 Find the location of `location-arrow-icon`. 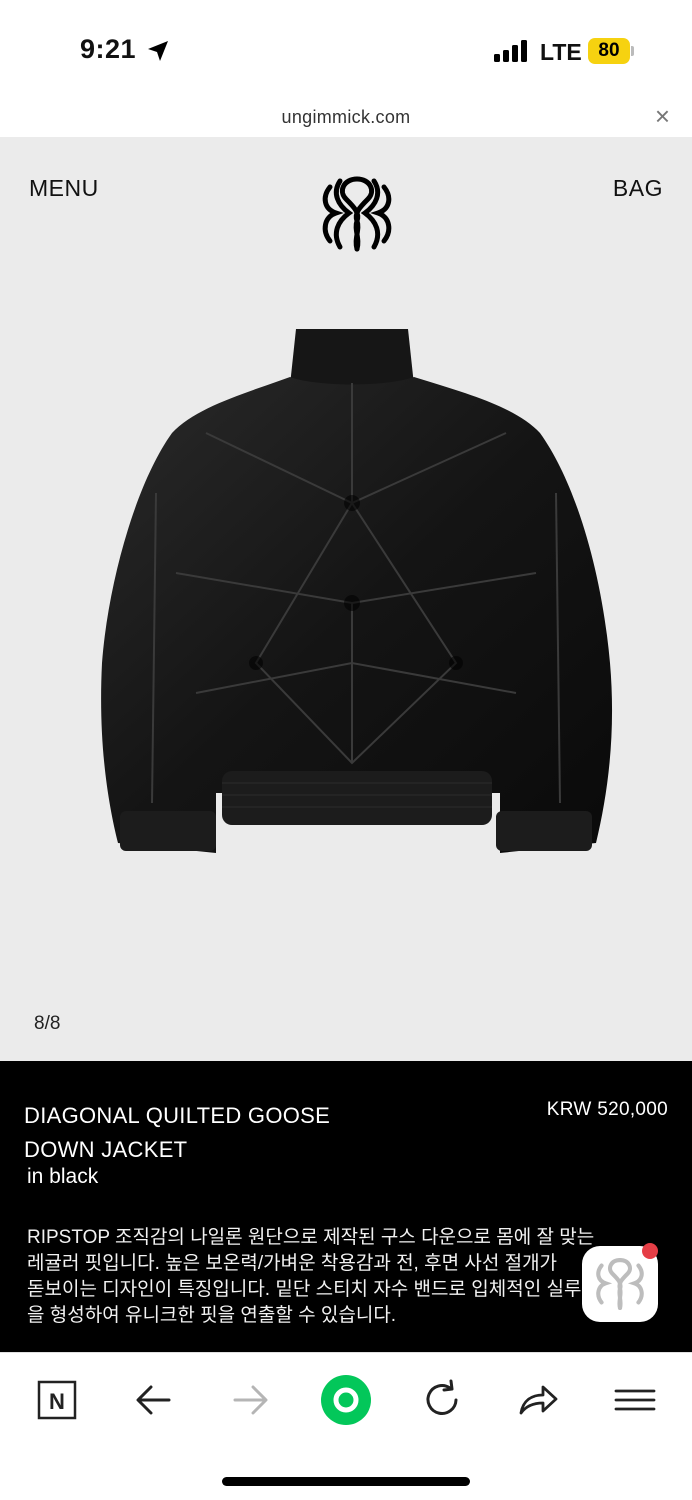

location-arrow-icon is located at coordinates (158, 51).